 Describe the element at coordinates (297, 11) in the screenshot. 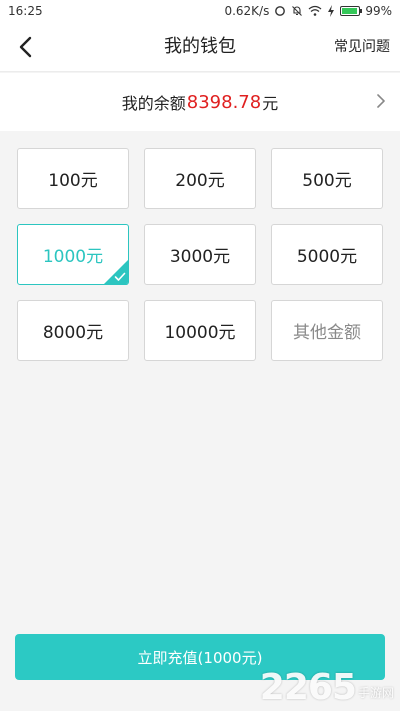

I see `silent-icon` at that location.